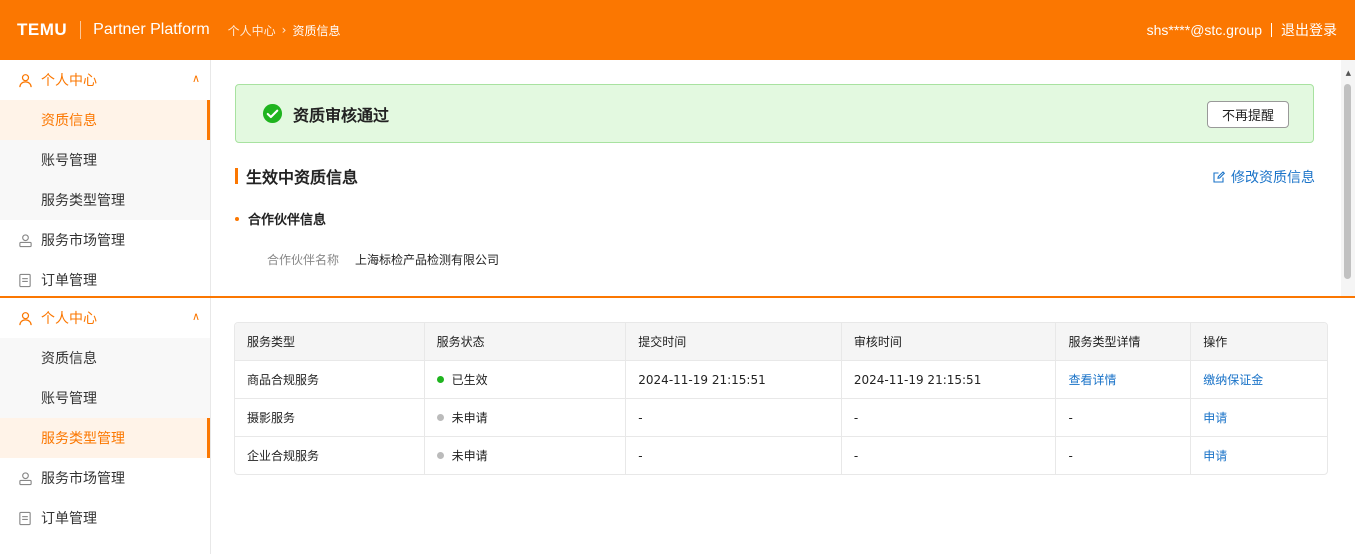 Image resolution: width=1355 pixels, height=554 pixels. Describe the element at coordinates (1273, 178) in the screenshot. I see `edit-link-label: 修改资质信息` at that location.